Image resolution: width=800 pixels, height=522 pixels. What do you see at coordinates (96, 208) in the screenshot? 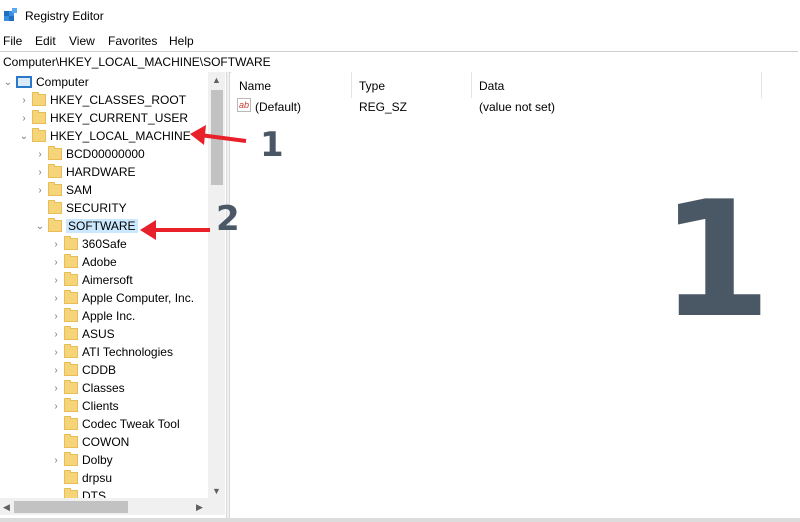
I see `tree-item-label: SECURITY` at bounding box center [96, 208].